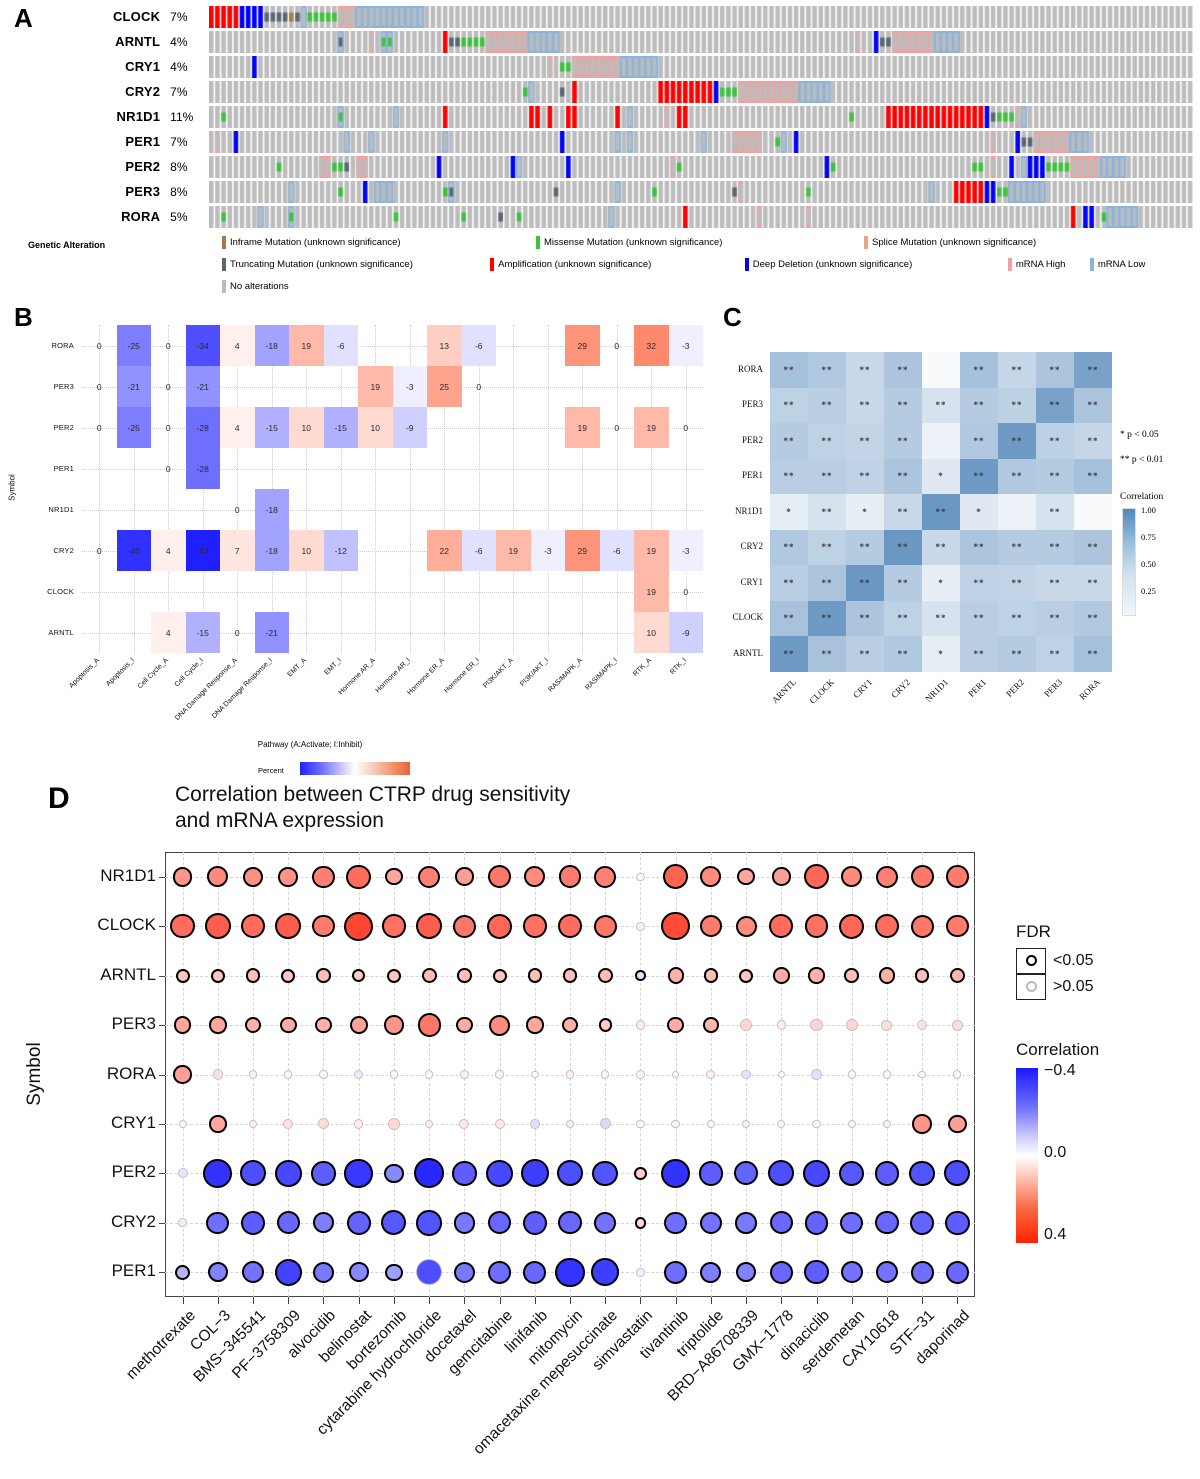 The width and height of the screenshot is (1200, 1479). What do you see at coordinates (202, 632) in the screenshot?
I see `heatmap-cell: -15` at bounding box center [202, 632].